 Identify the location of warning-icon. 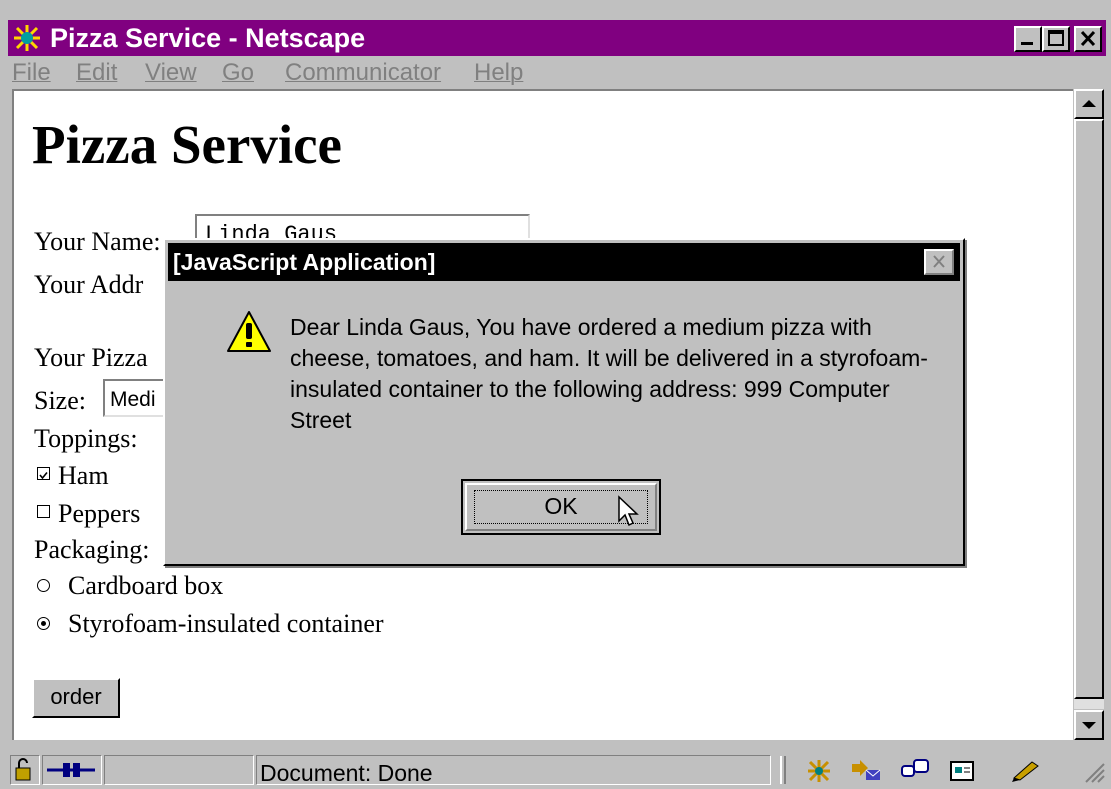
(249, 334).